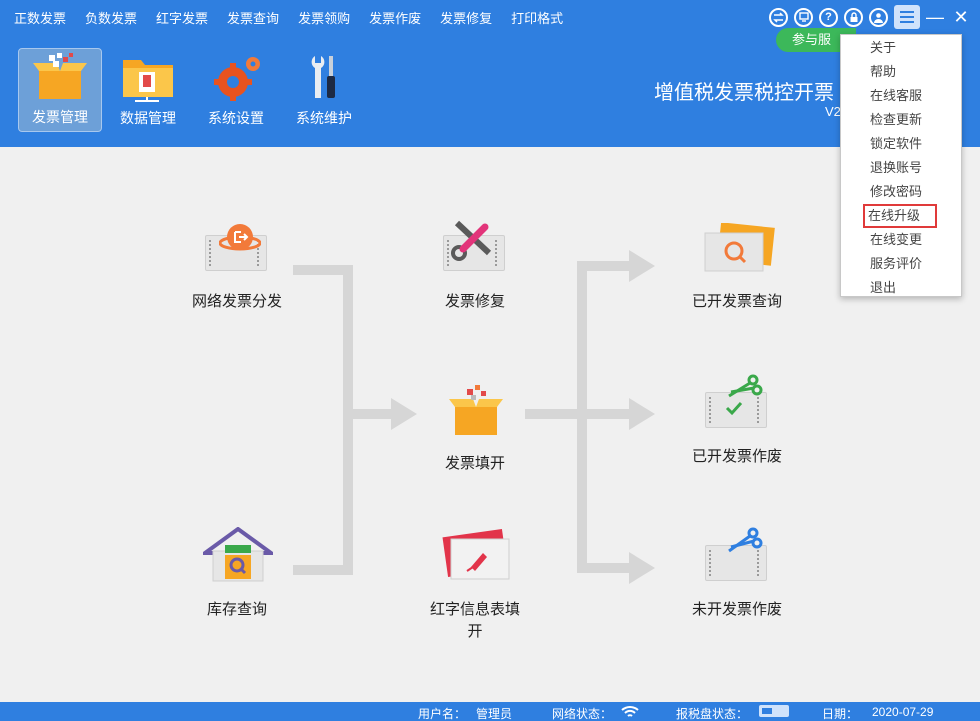 The width and height of the screenshot is (980, 721). What do you see at coordinates (737, 555) in the screenshot?
I see `unissued-void-icon` at bounding box center [737, 555].